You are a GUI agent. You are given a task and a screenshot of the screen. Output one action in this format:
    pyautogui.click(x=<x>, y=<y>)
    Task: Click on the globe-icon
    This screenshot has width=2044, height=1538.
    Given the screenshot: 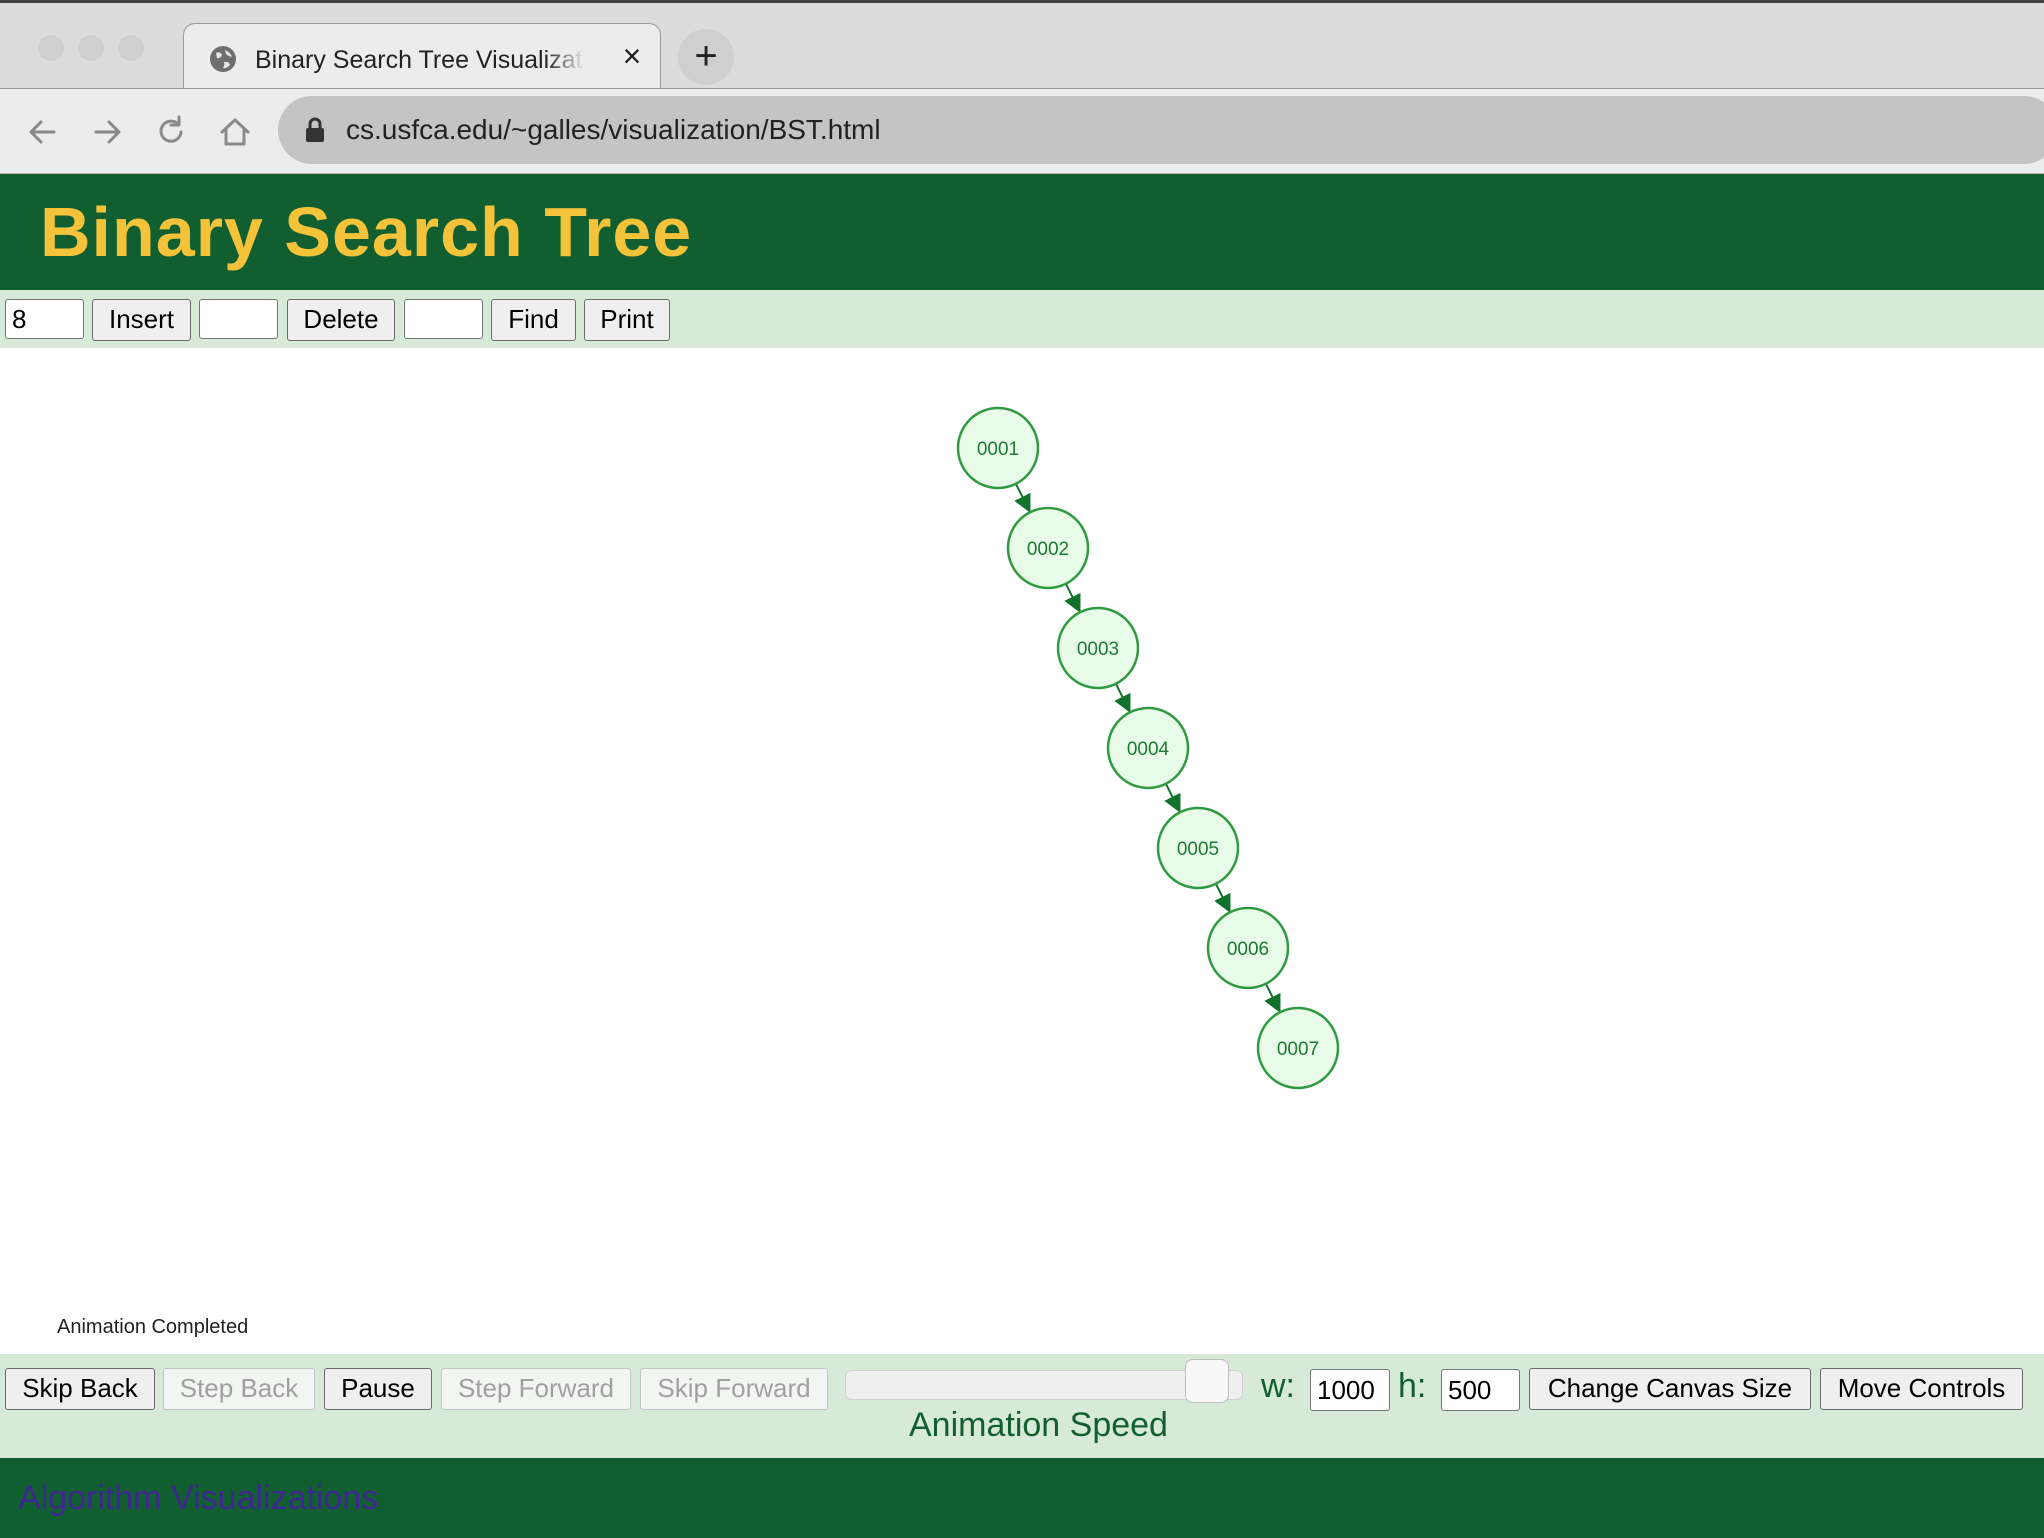 What is the action you would take?
    pyautogui.click(x=223, y=59)
    